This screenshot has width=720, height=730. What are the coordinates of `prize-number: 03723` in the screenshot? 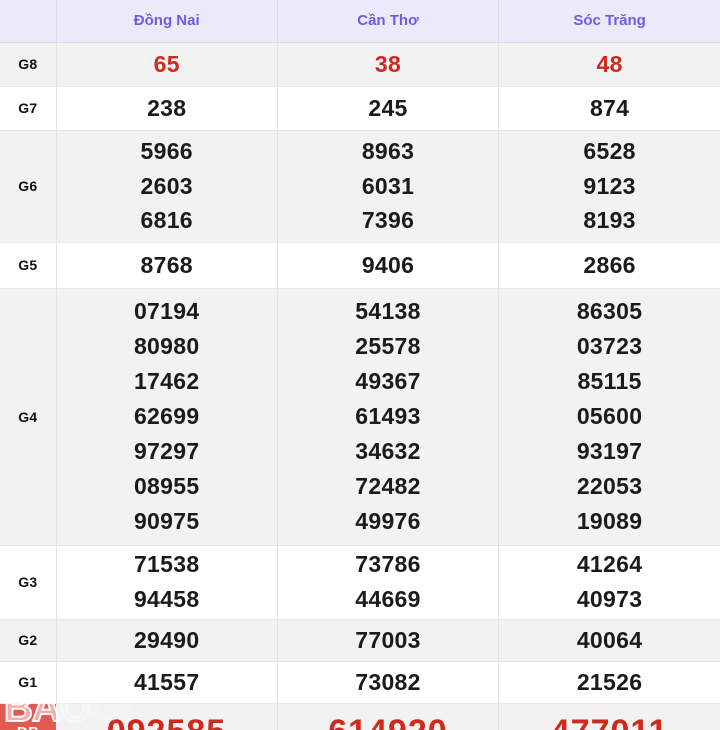 It's located at (609, 346).